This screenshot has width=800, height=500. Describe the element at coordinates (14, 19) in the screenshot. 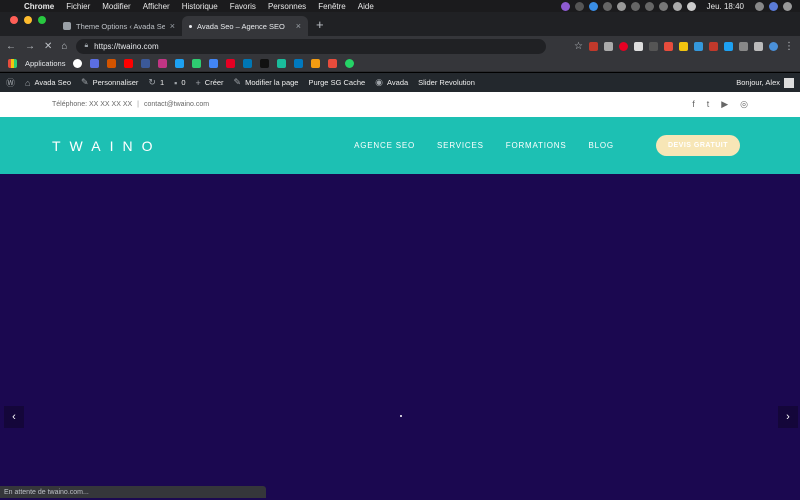

I see `close-window-button` at that location.